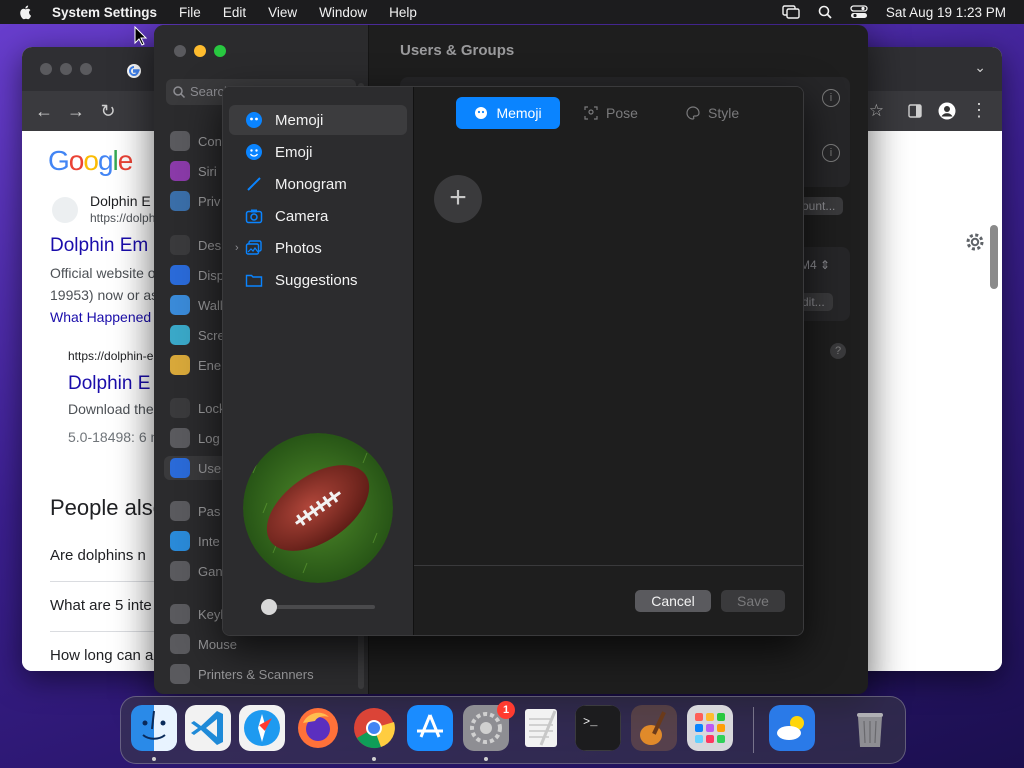 This screenshot has width=1024, height=768. Describe the element at coordinates (195, 245) in the screenshot. I see `sidebar-item: Des` at that location.